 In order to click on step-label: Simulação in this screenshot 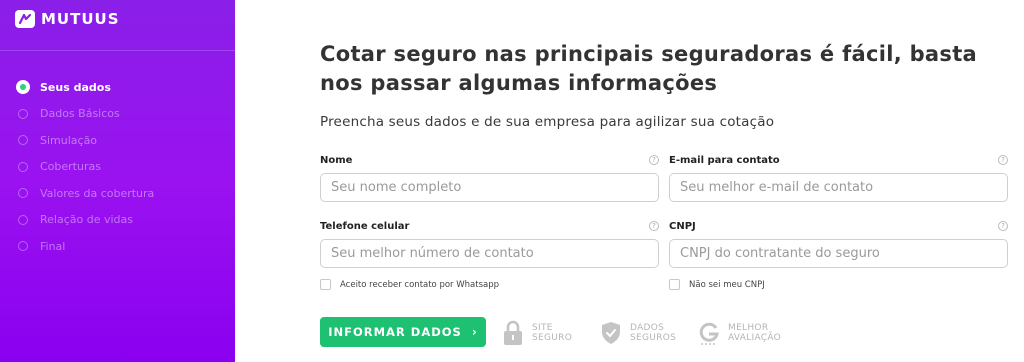, I will do `click(69, 140)`.